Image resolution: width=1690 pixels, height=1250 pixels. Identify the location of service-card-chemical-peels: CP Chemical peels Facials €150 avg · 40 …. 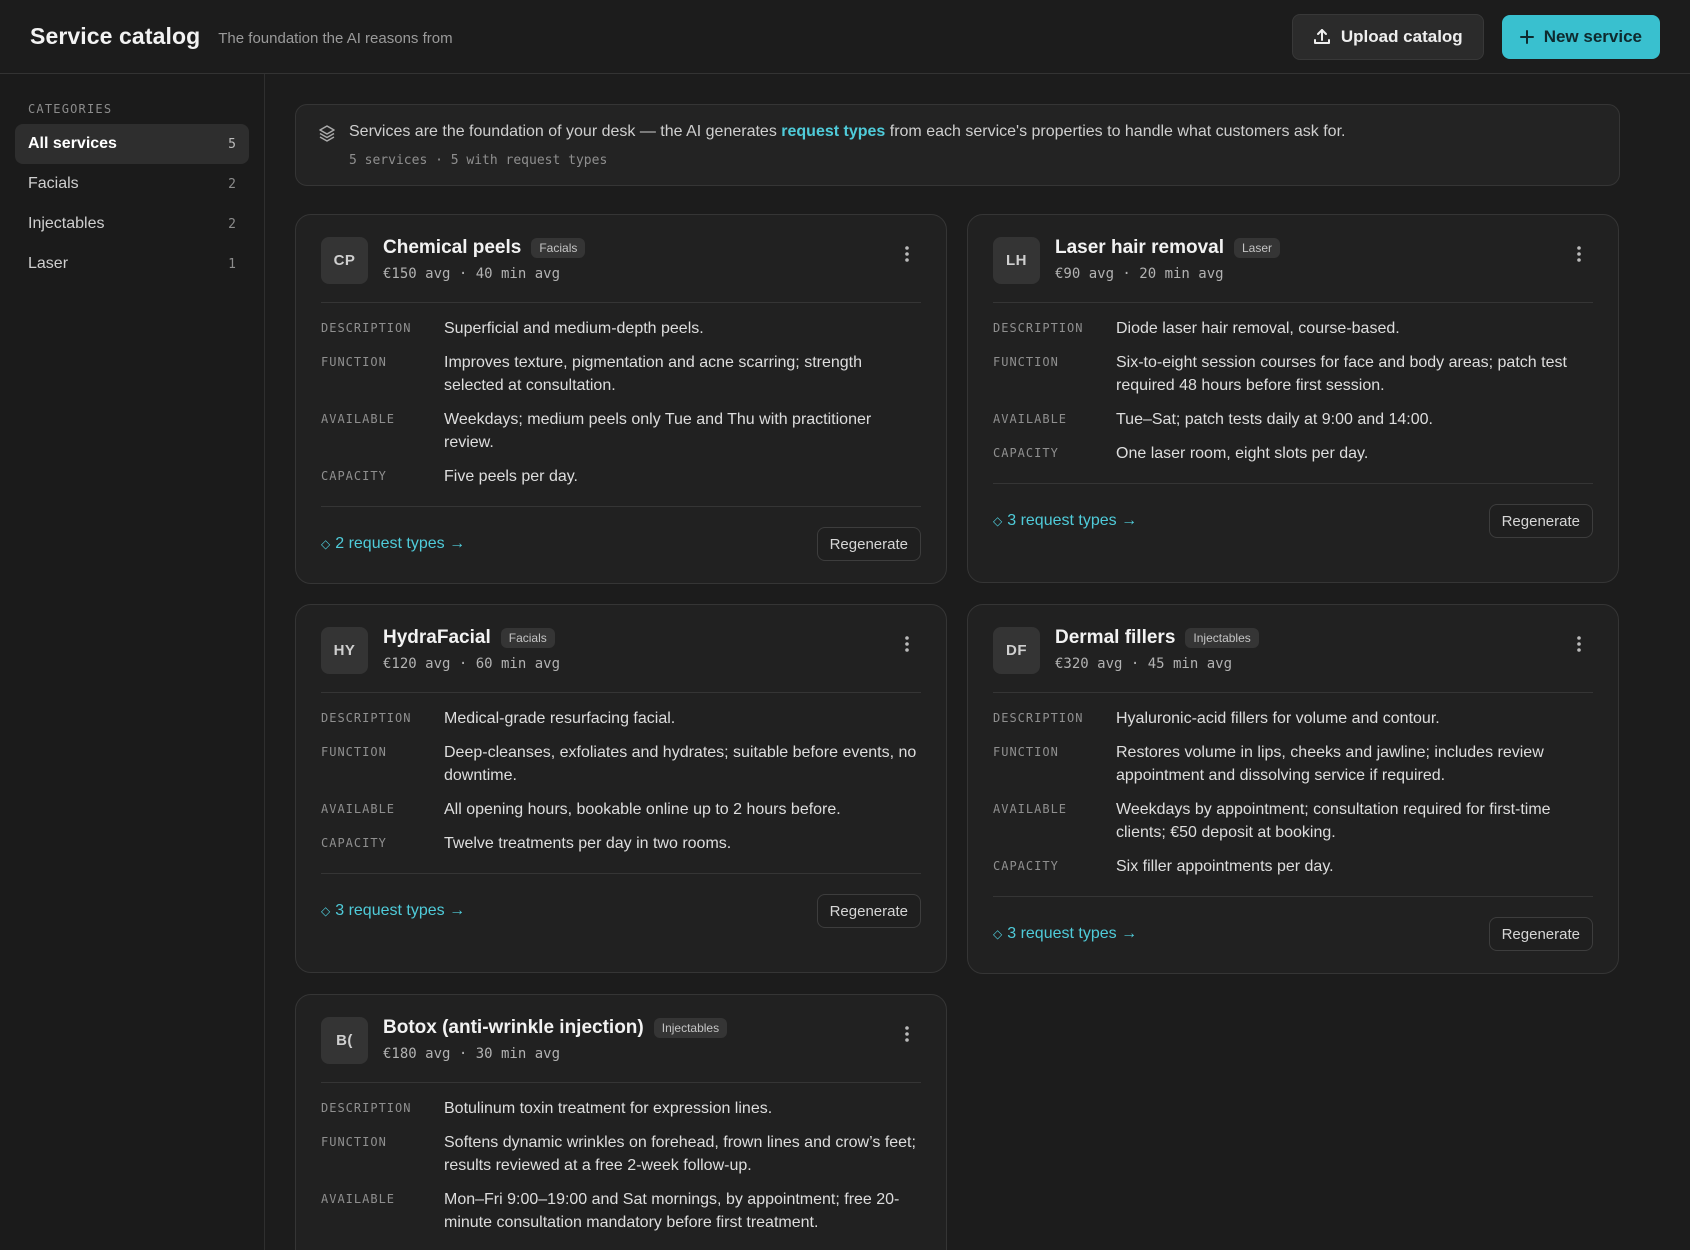
(621, 399).